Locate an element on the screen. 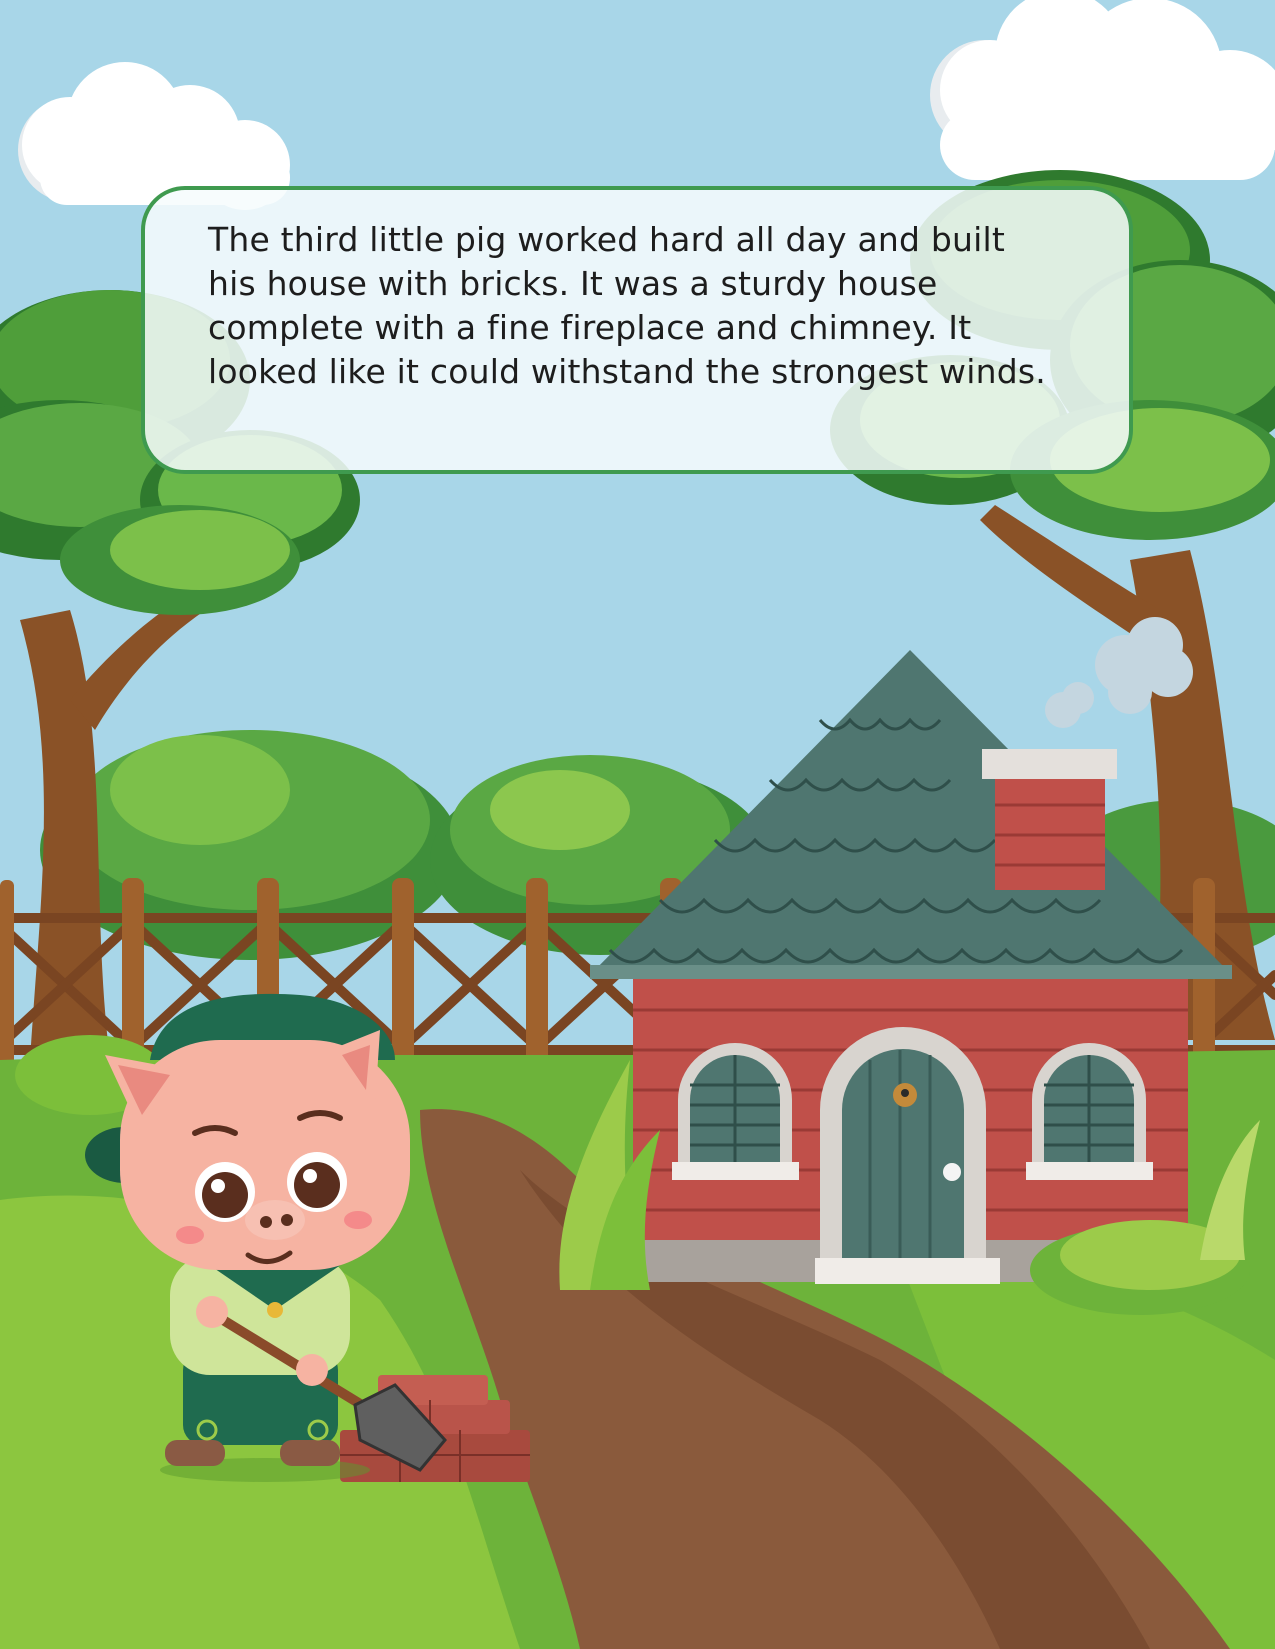 The width and height of the screenshot is (1275, 1649). chimney is located at coordinates (1049, 819).